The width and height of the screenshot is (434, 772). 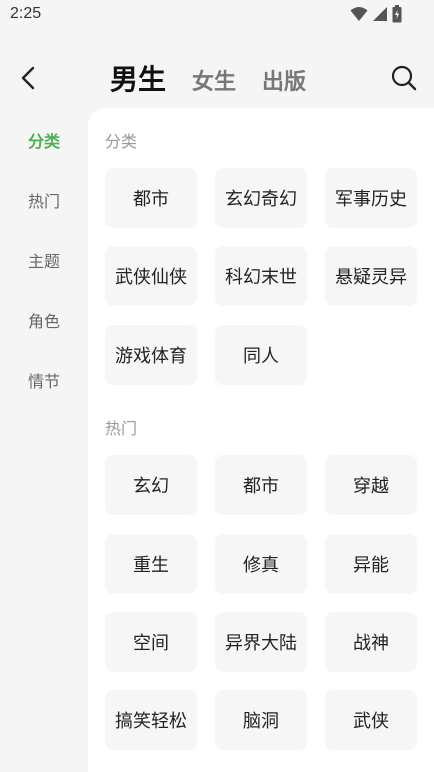 I want to click on gender-tabs: 男生 女生 出版, so click(x=208, y=78).